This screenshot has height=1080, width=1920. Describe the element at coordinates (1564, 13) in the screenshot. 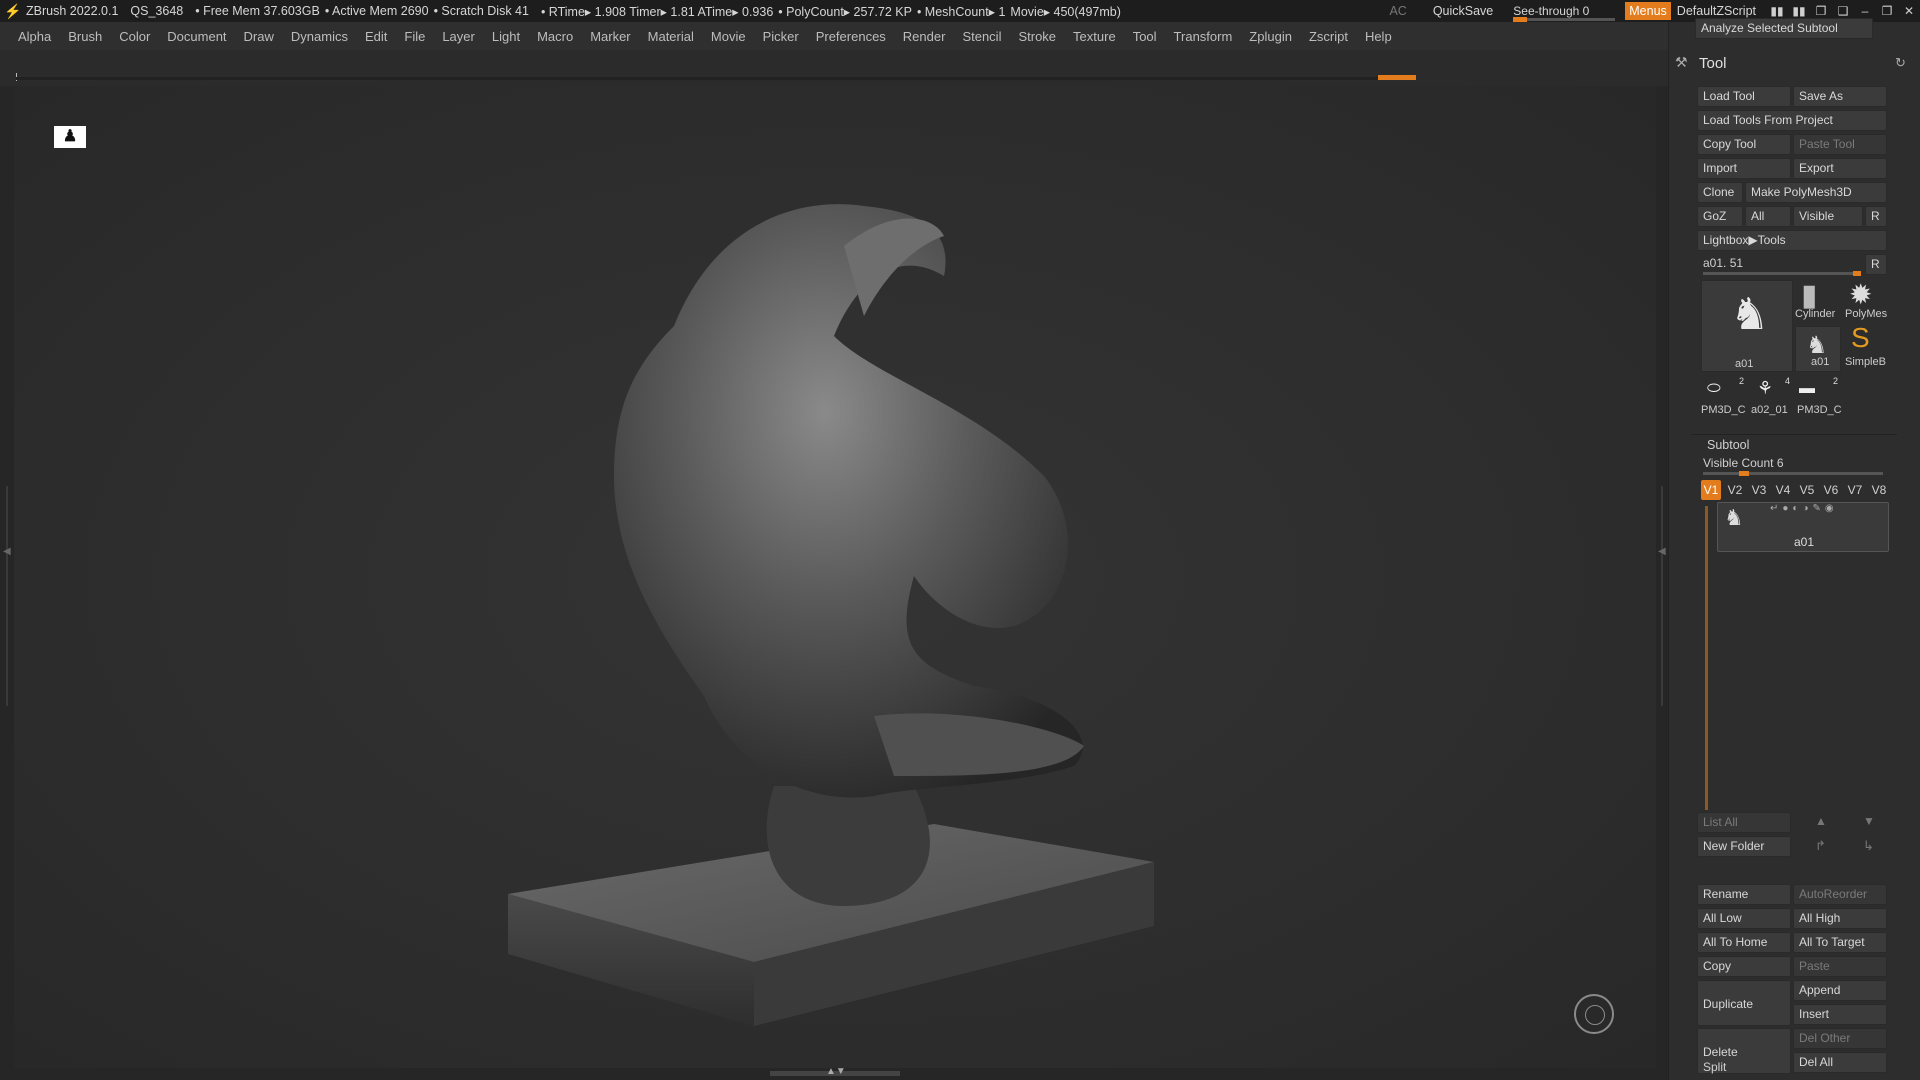

I see `see-through-slider: See-through 0` at that location.